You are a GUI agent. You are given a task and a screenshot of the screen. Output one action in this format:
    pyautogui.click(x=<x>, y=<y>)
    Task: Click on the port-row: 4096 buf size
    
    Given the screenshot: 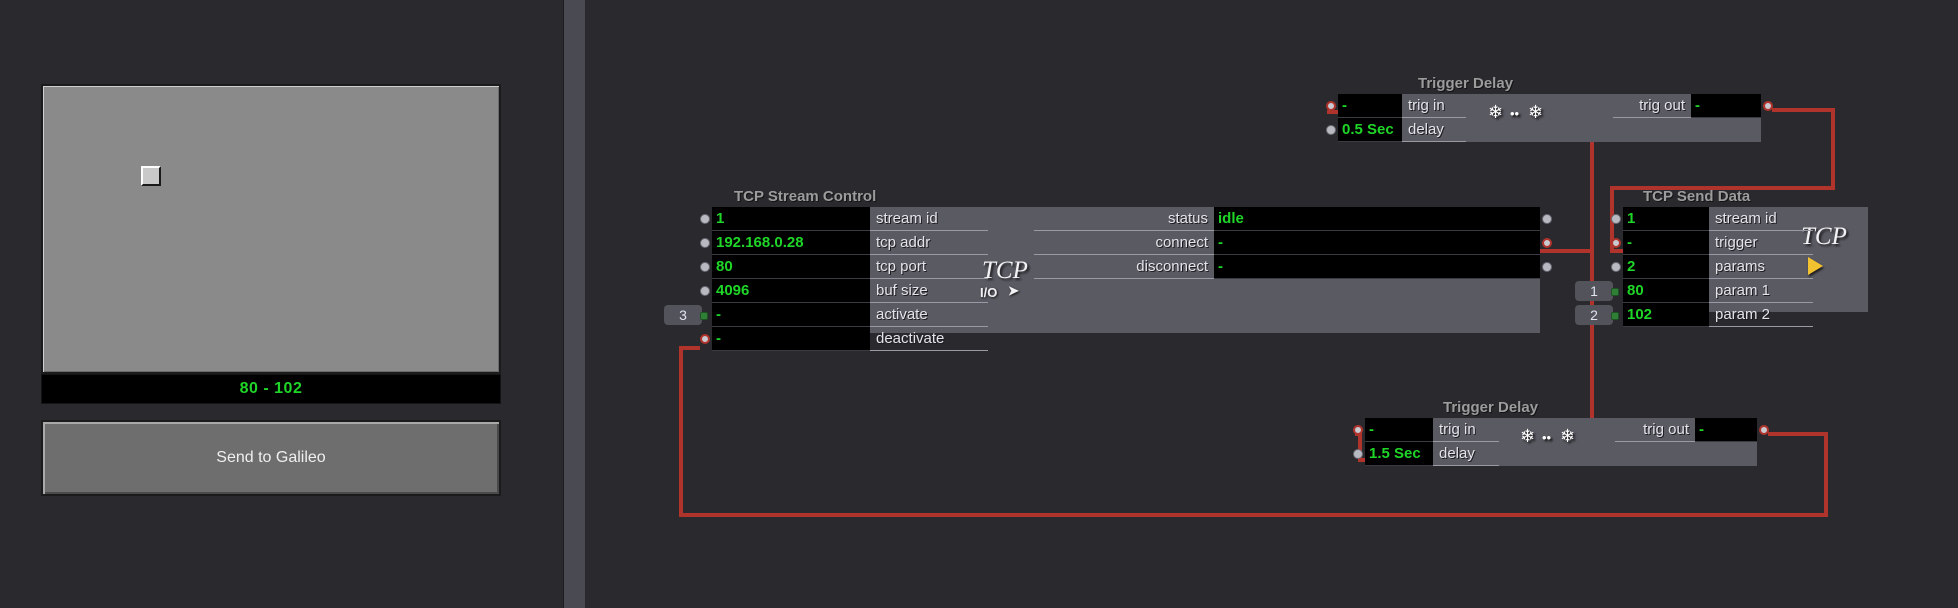 What is the action you would take?
    pyautogui.click(x=1120, y=291)
    